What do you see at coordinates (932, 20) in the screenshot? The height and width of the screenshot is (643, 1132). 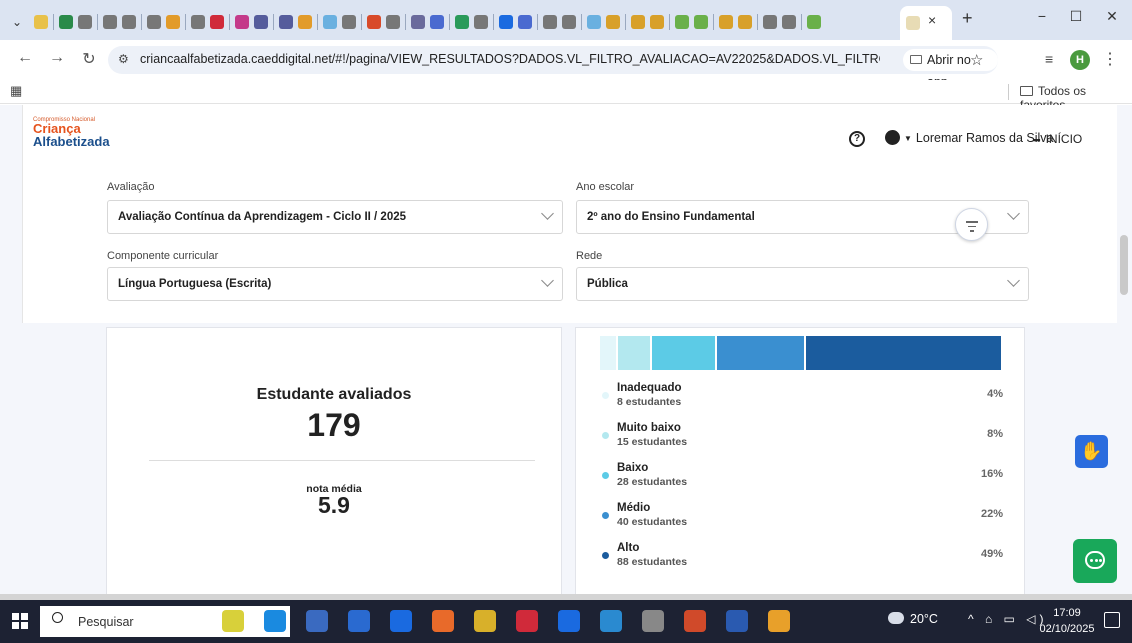 I see `close-tab-icon: ×` at bounding box center [932, 20].